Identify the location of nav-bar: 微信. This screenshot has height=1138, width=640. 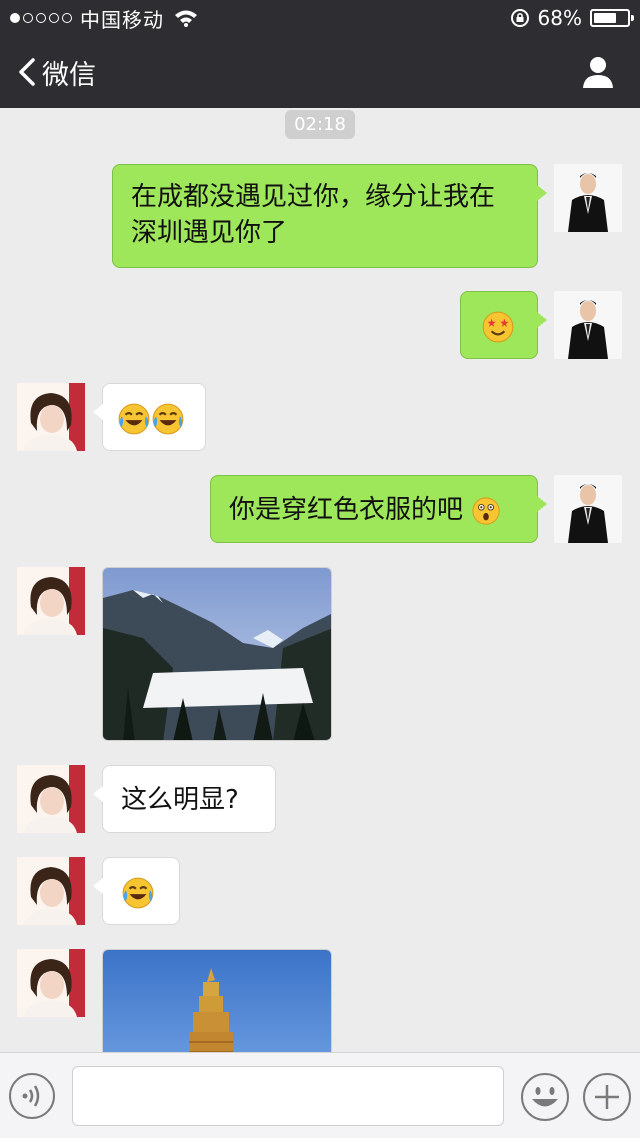
(320, 74).